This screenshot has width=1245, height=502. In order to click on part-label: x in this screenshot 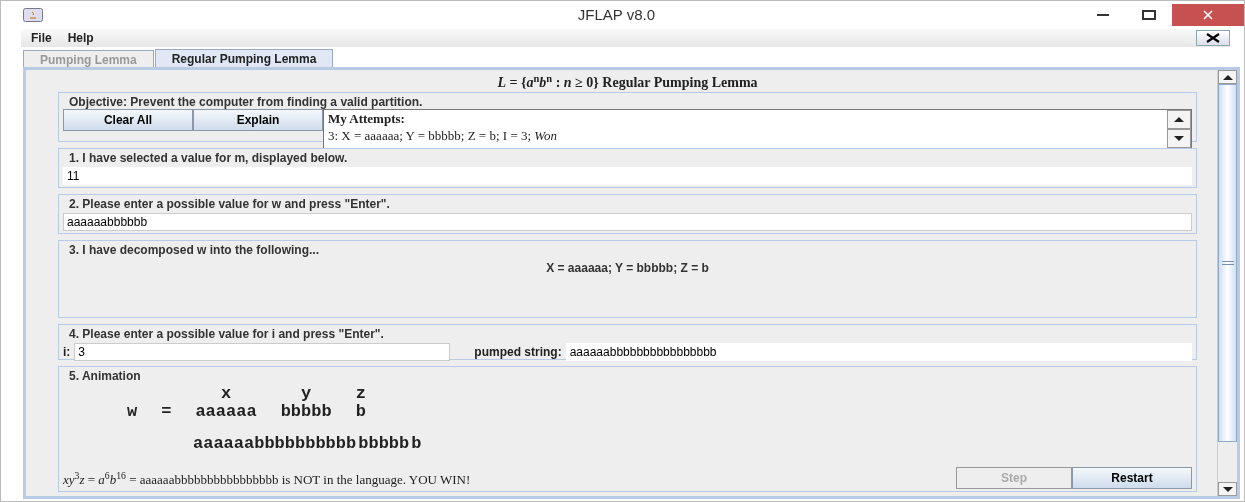, I will do `click(226, 394)`.